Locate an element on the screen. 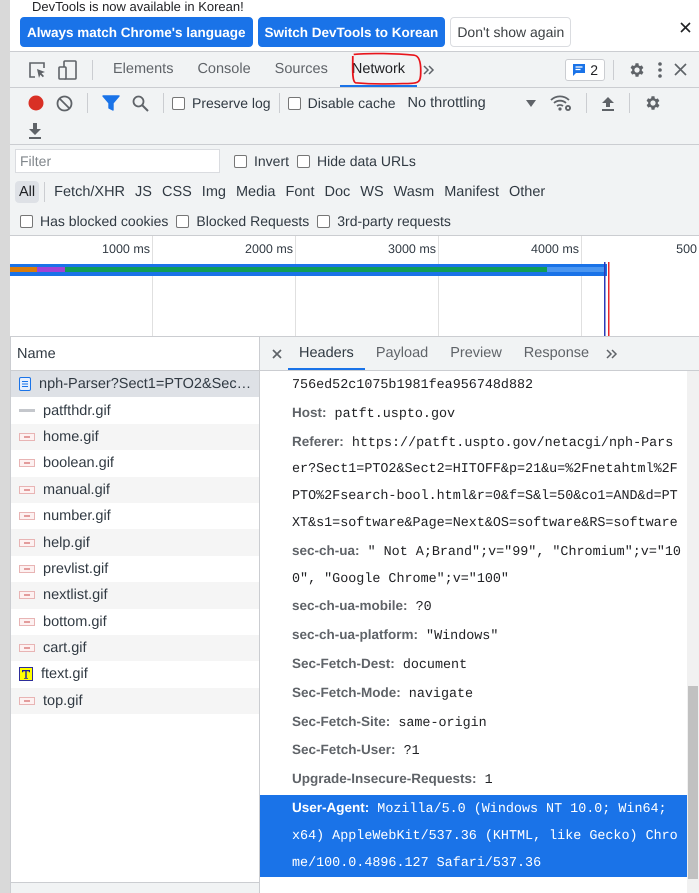 This screenshot has height=893, width=699. wifi-settings-icon is located at coordinates (561, 103).